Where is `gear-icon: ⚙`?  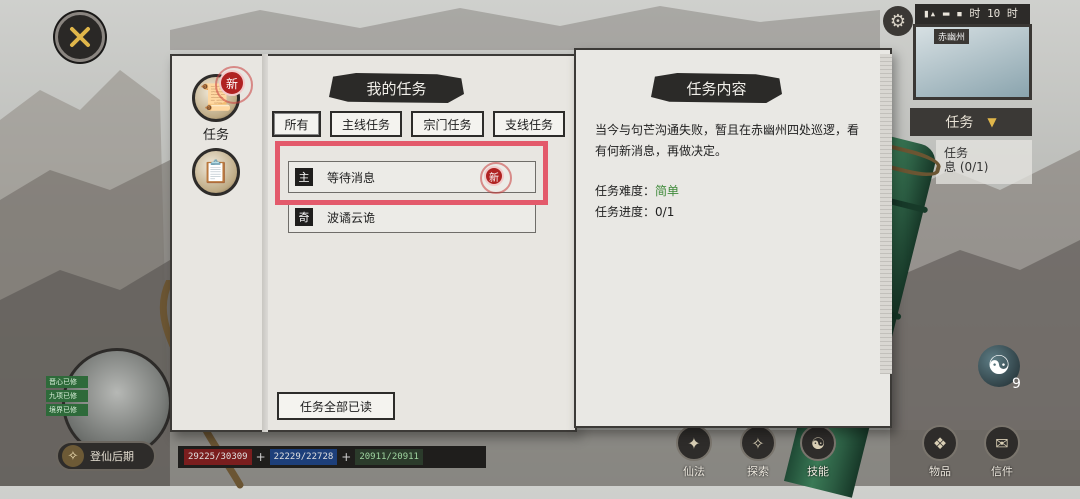
gear-icon: ⚙ is located at coordinates (898, 21).